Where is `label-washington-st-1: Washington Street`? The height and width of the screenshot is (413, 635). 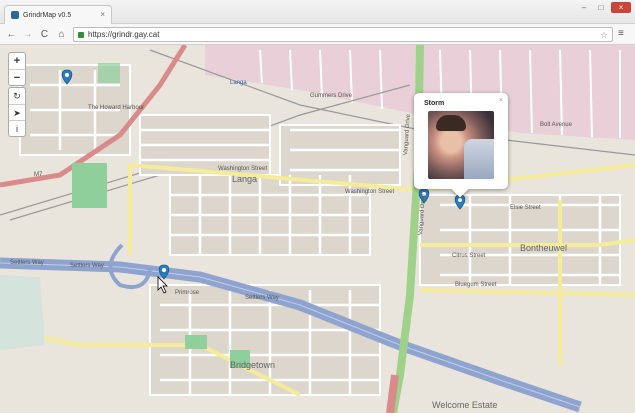 label-washington-st-1: Washington Street is located at coordinates (243, 169).